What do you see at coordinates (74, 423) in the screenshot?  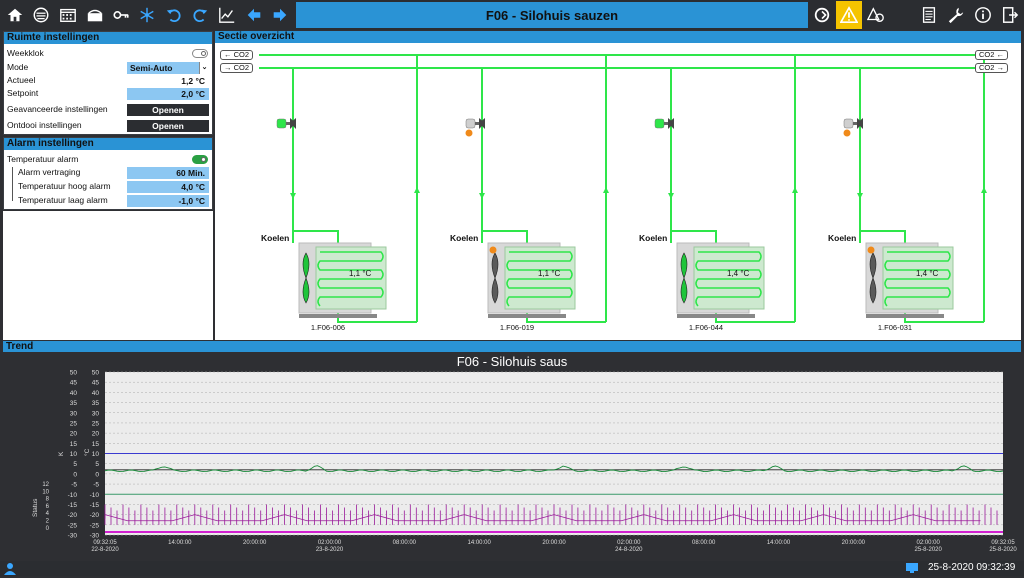 I see `y-tick-label-k: 25` at bounding box center [74, 423].